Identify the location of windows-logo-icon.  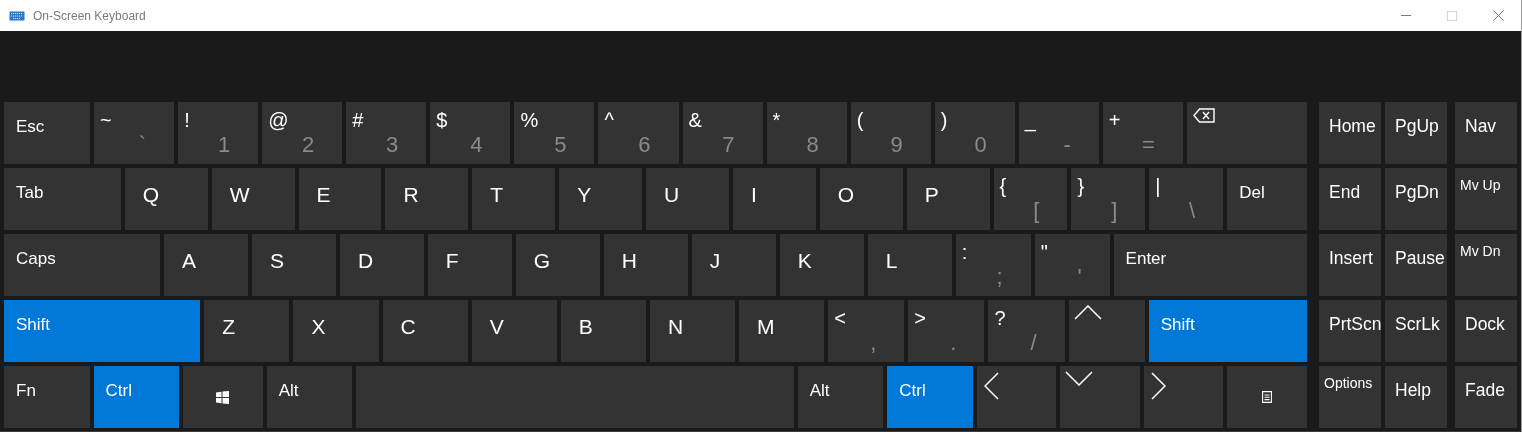
(223, 397).